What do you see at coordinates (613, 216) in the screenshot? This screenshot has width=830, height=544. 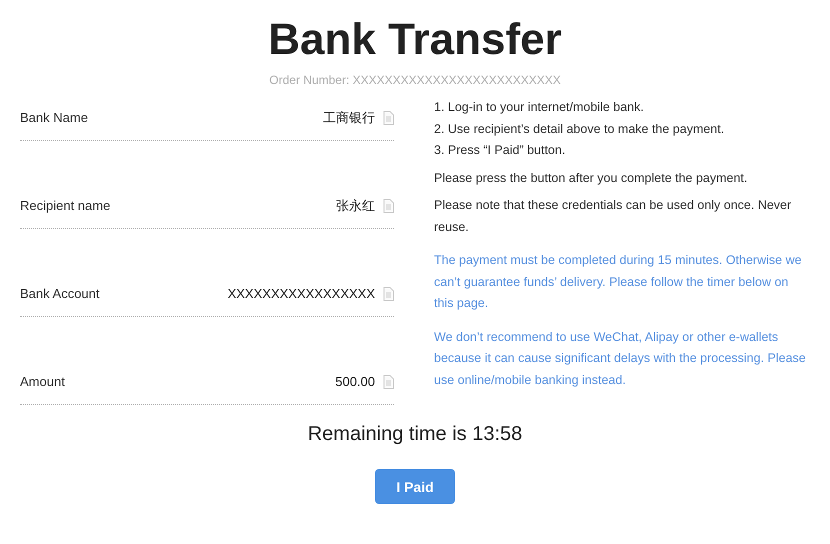 I see `info-note: Please note that these credentials can be used only once. Never reuse.` at bounding box center [613, 216].